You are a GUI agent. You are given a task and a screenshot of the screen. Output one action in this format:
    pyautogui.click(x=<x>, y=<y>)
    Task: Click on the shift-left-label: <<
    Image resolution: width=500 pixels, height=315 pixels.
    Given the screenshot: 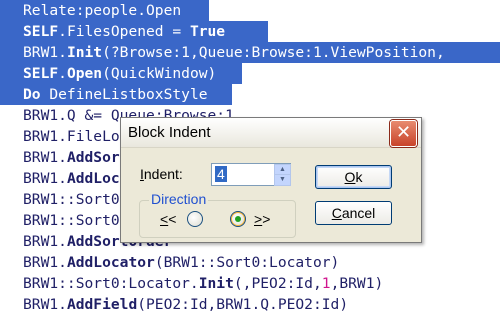 What is the action you would take?
    pyautogui.click(x=168, y=219)
    